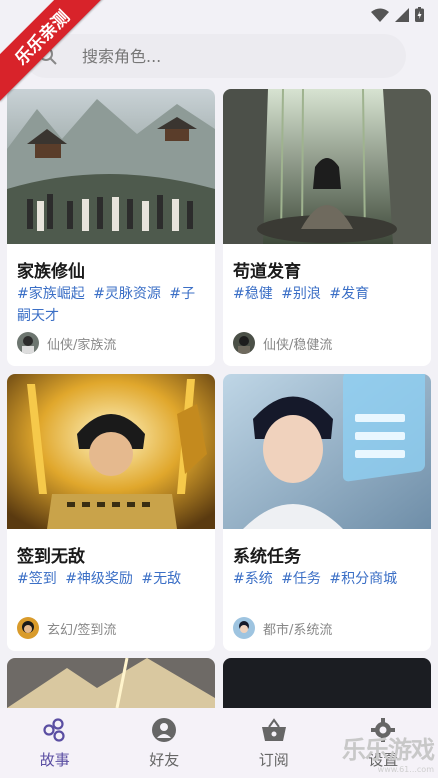  I want to click on card-genre: 玄幻/签到流, so click(82, 630).